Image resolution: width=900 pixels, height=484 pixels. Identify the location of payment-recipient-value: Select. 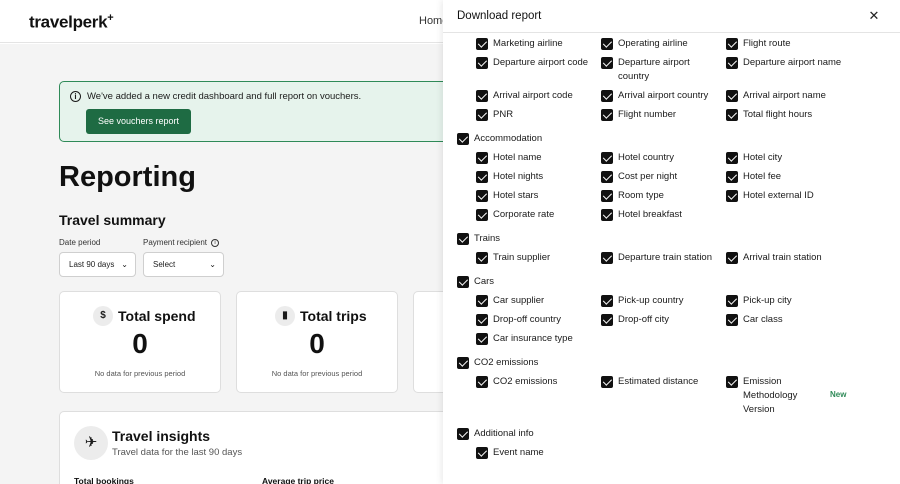
(164, 264).